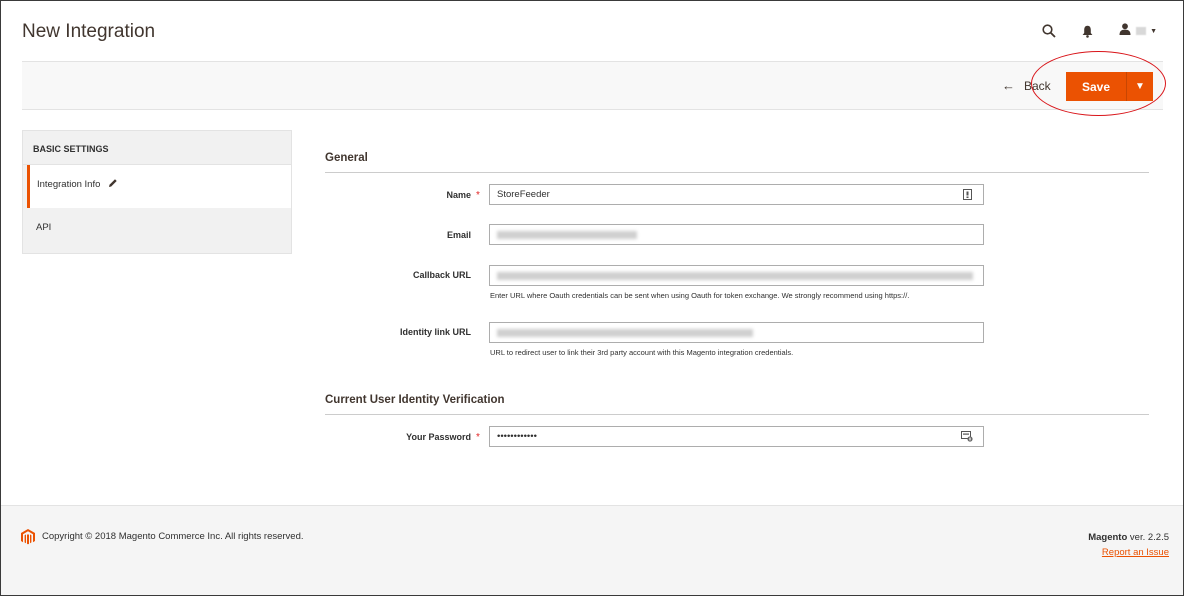 The image size is (1184, 596). I want to click on version-text: Magento ver. 2.2.5, so click(1128, 537).